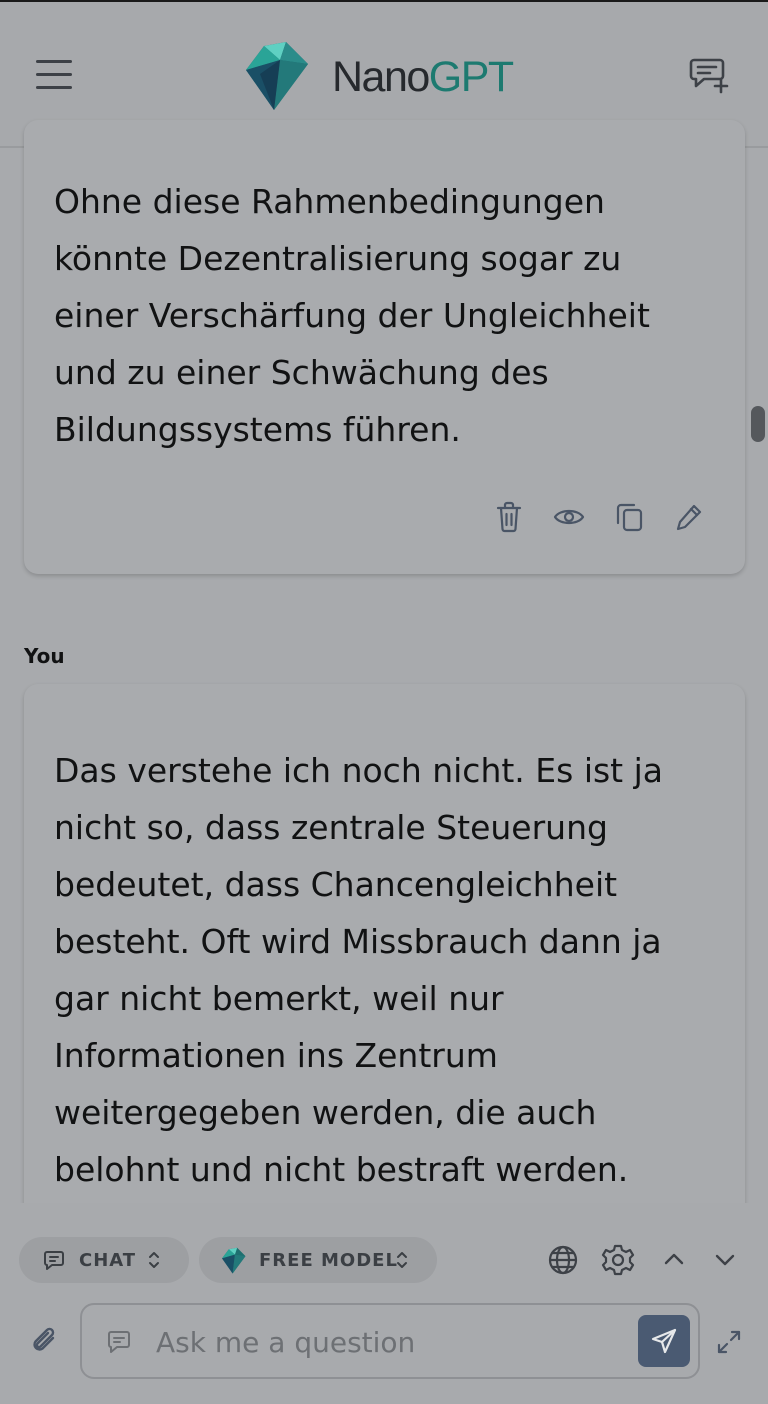  I want to click on message-input-box, so click(390, 1341).